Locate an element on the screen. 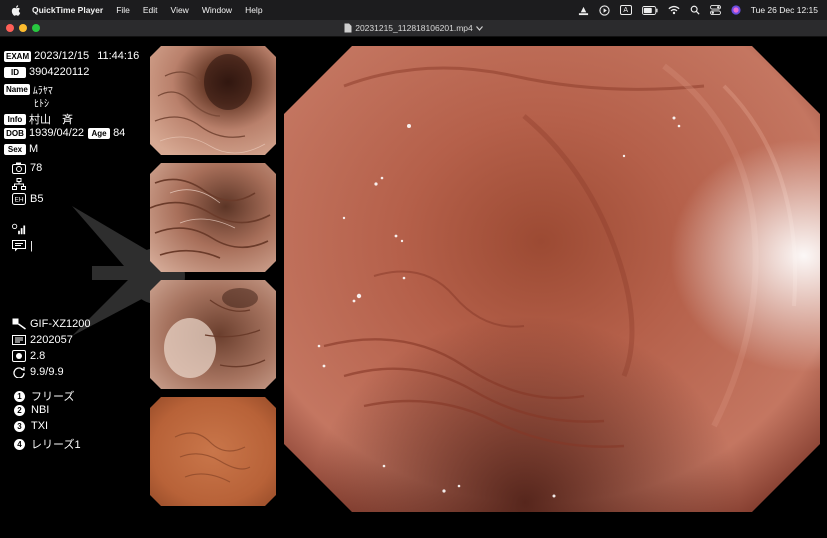 Image resolution: width=827 pixels, height=538 pixels. network-row is located at coordinates (21, 184).